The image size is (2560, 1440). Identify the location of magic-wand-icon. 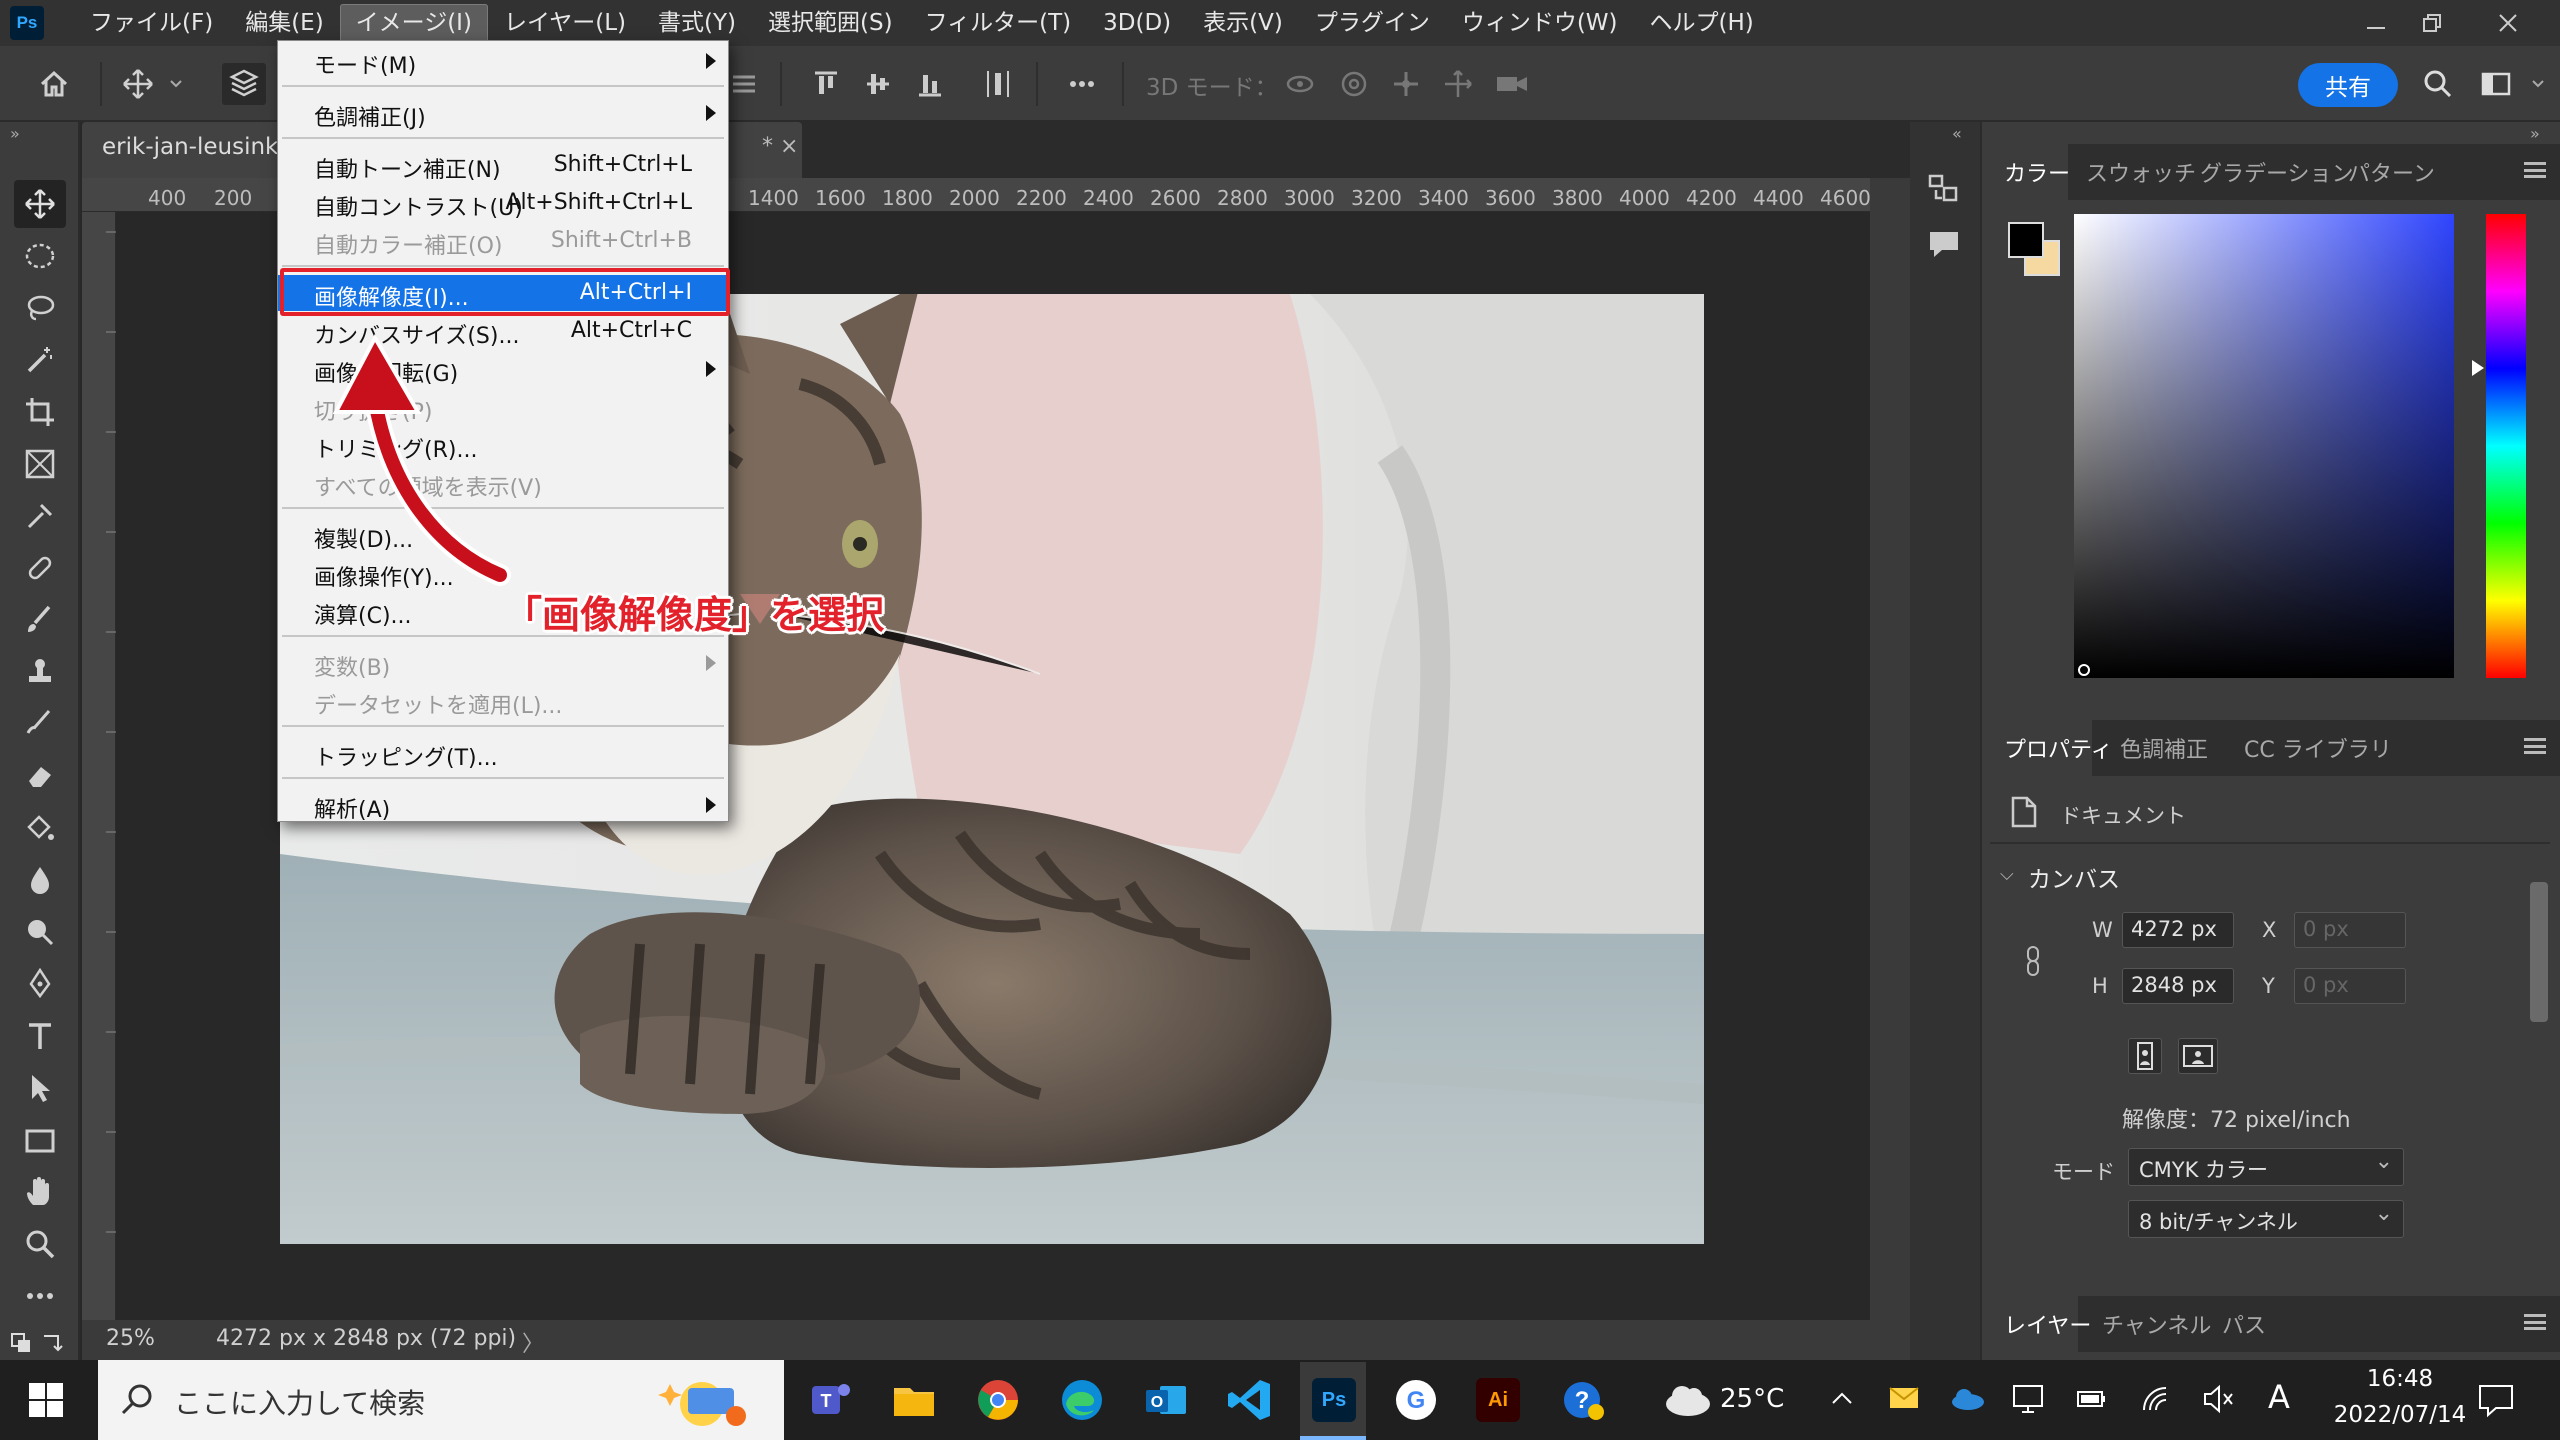
(40, 360).